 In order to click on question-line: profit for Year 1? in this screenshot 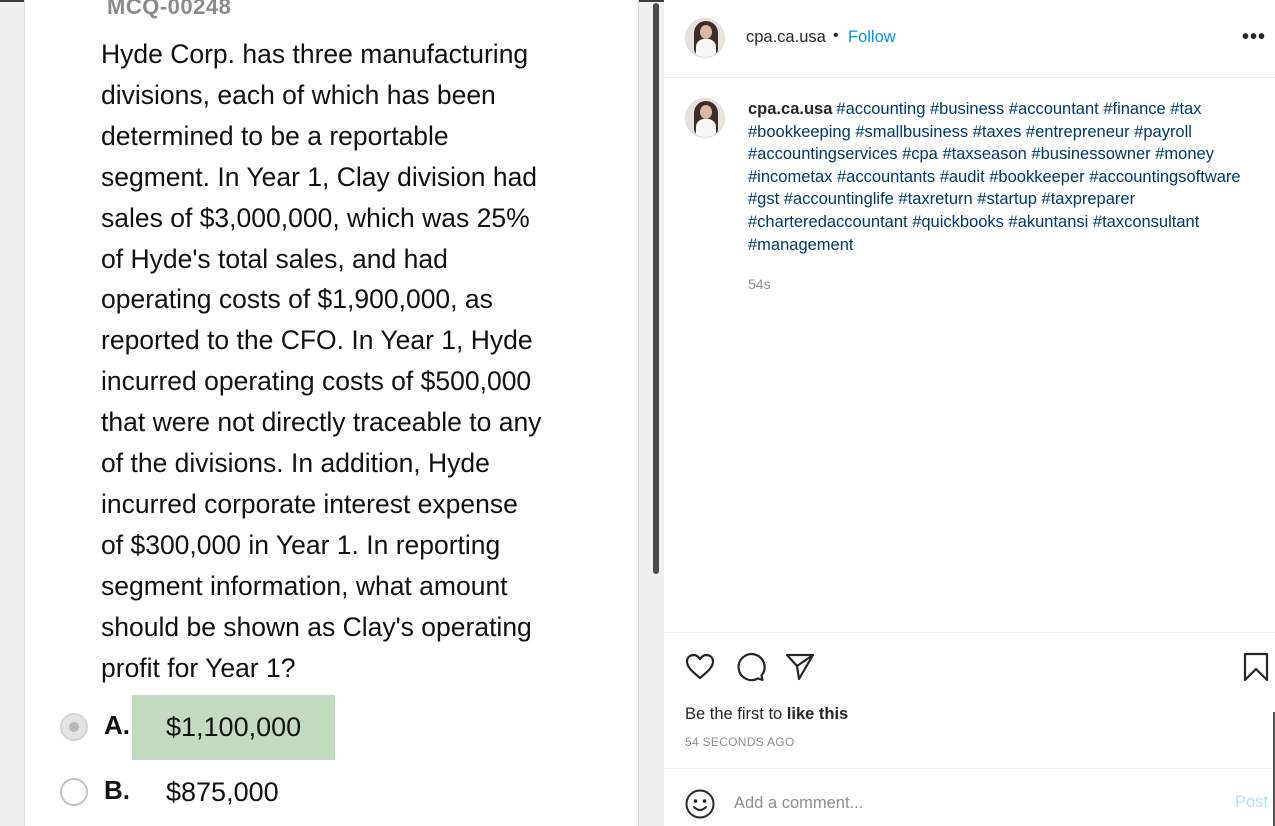, I will do `click(198, 667)`.